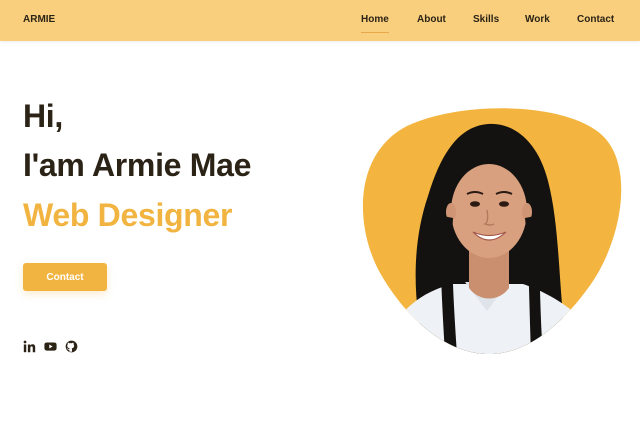 This screenshot has height=426, width=640. I want to click on header-bar: ARMIE Home About Skills Work Contact, so click(320, 20).